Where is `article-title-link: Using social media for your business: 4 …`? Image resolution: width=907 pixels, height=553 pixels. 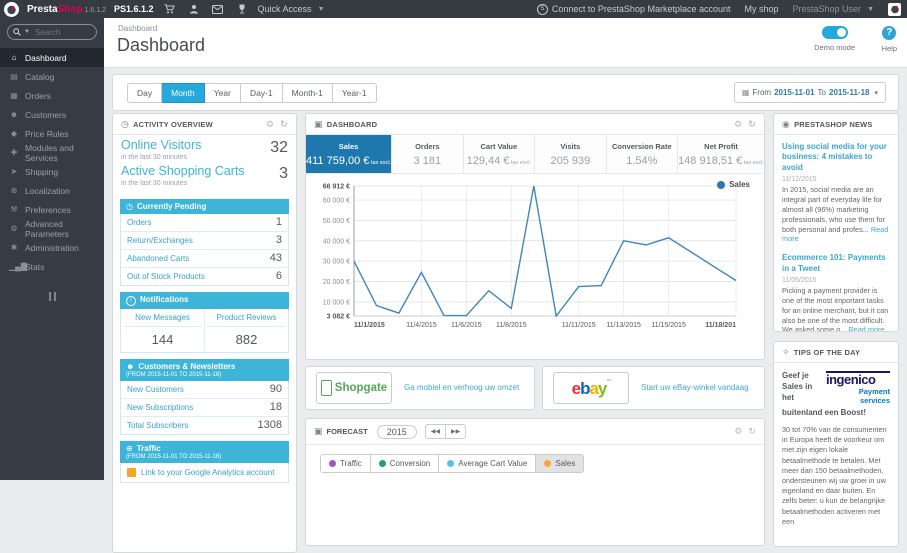
article-title-link: Using social media for your business: 4 … is located at coordinates (836, 157).